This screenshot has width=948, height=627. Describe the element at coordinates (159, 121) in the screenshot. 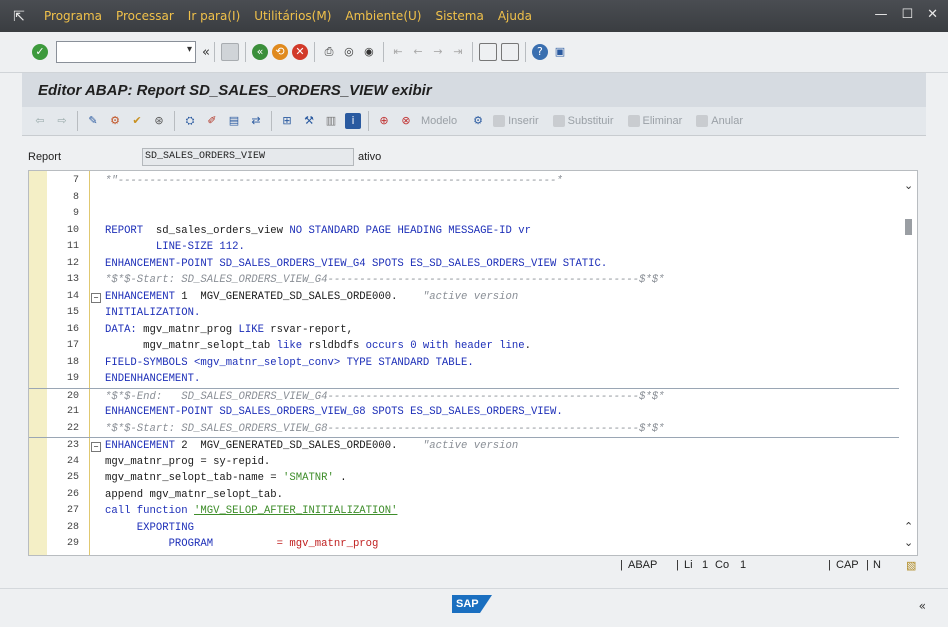

I see `activate-icon: ⊛` at that location.